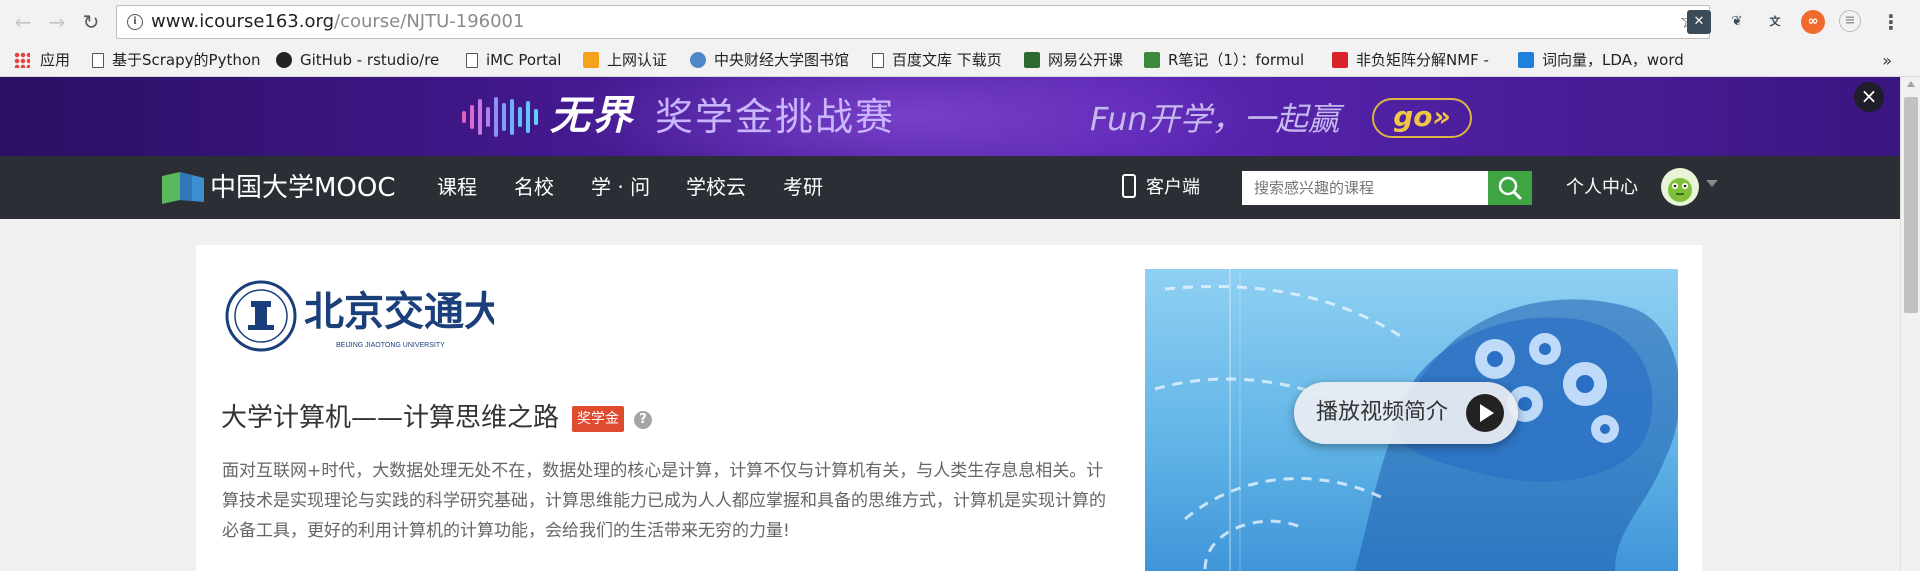 The height and width of the screenshot is (571, 1920). Describe the element at coordinates (1712, 183) in the screenshot. I see `chevron-down-icon` at that location.